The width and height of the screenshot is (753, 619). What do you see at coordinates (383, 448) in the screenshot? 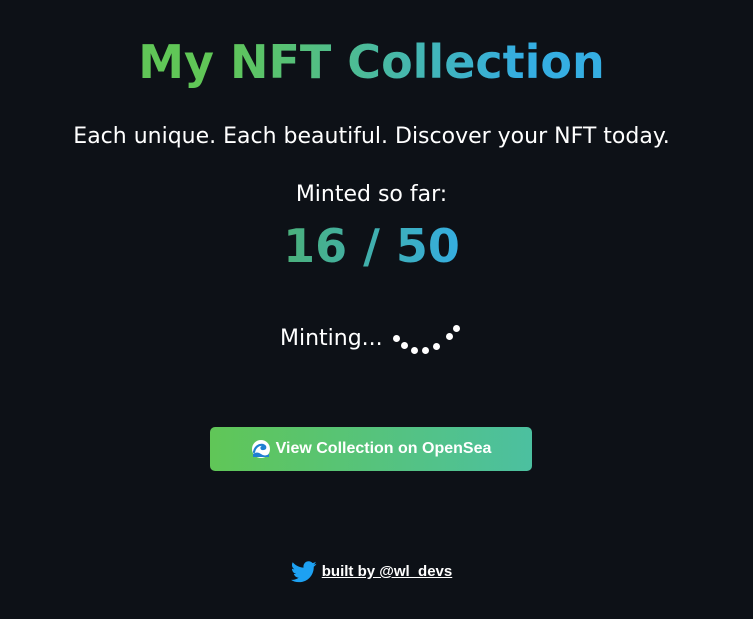
I see `view-collection-label: View Collection on OpenSea` at bounding box center [383, 448].